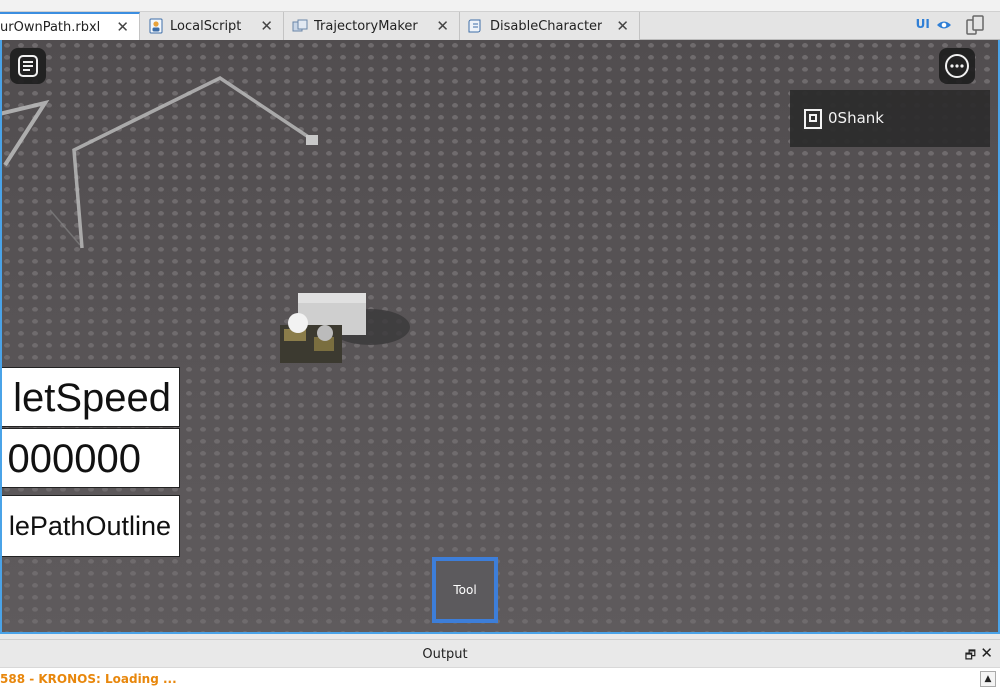  I want to click on tab-localscript: LocalScript ✕, so click(212, 26).